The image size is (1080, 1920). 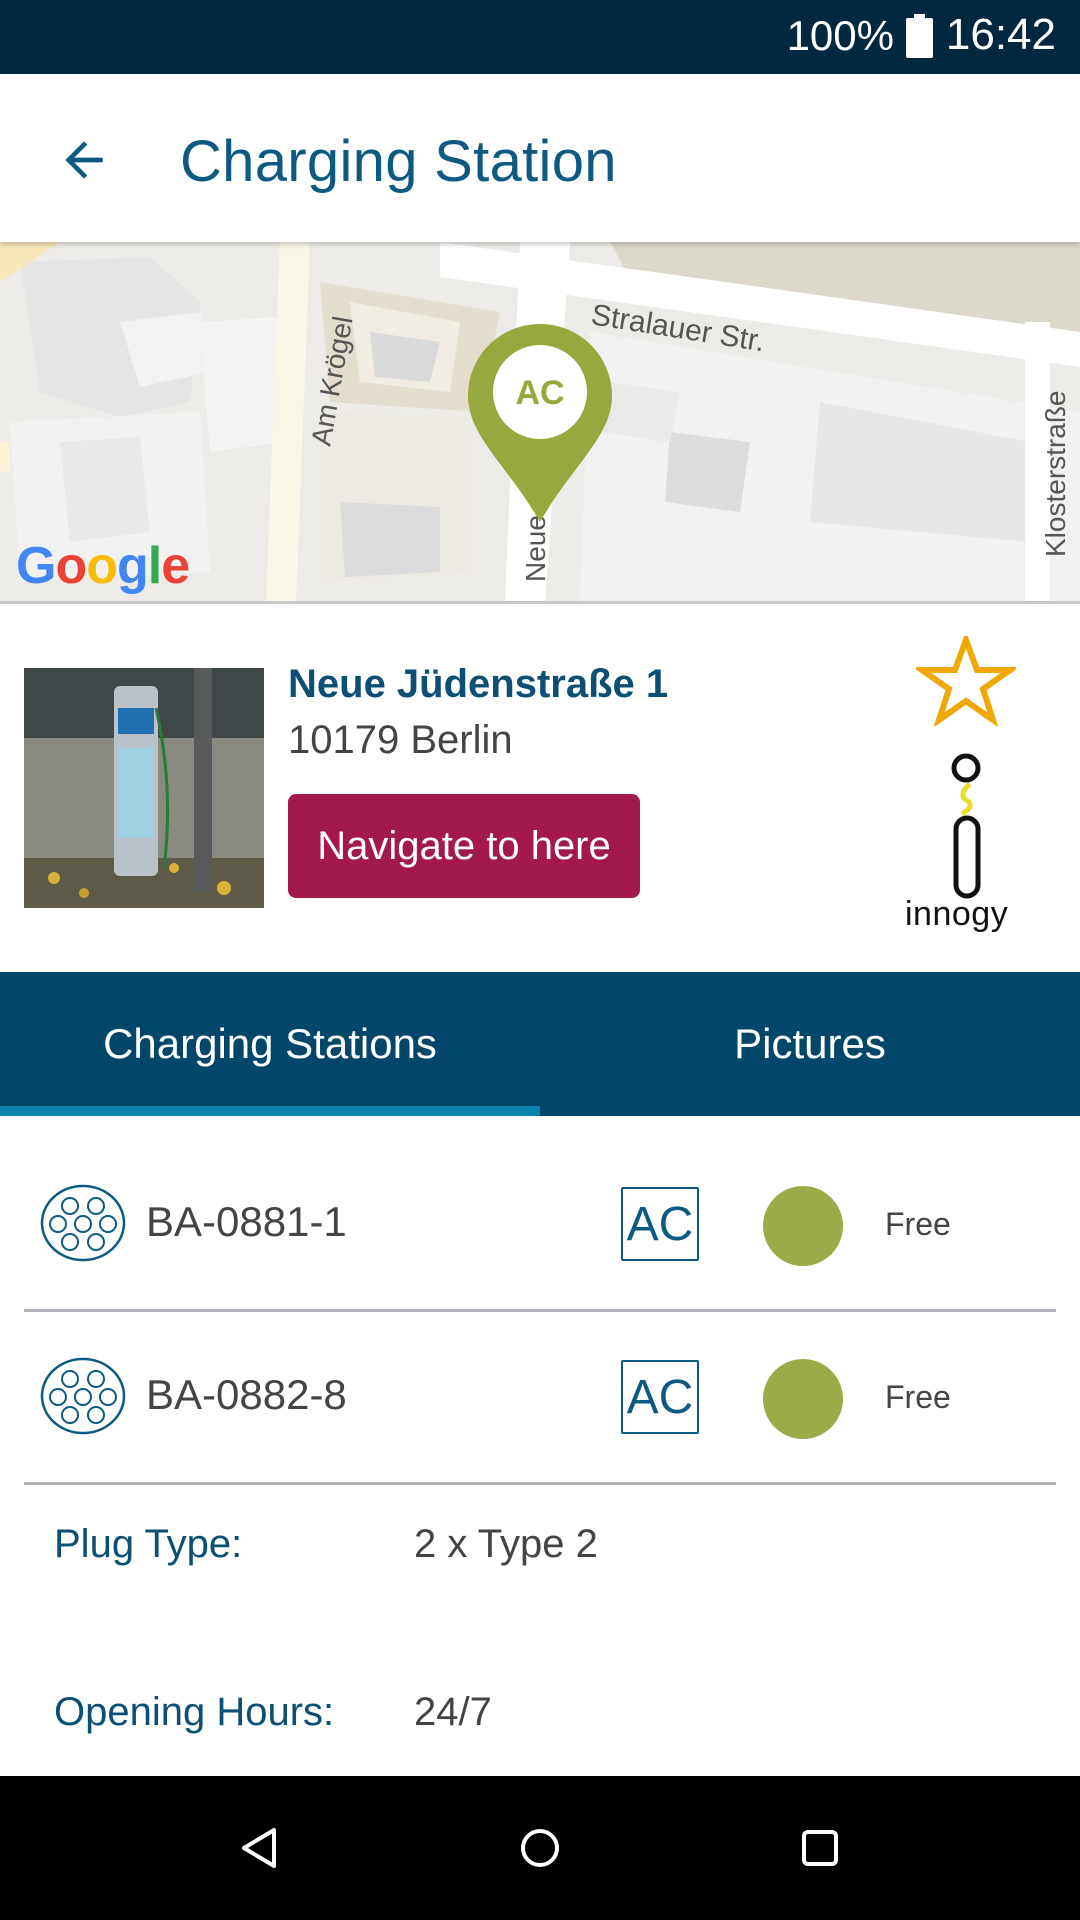 I want to click on plug-type-value: 2 x Type 2, so click(x=506, y=1544).